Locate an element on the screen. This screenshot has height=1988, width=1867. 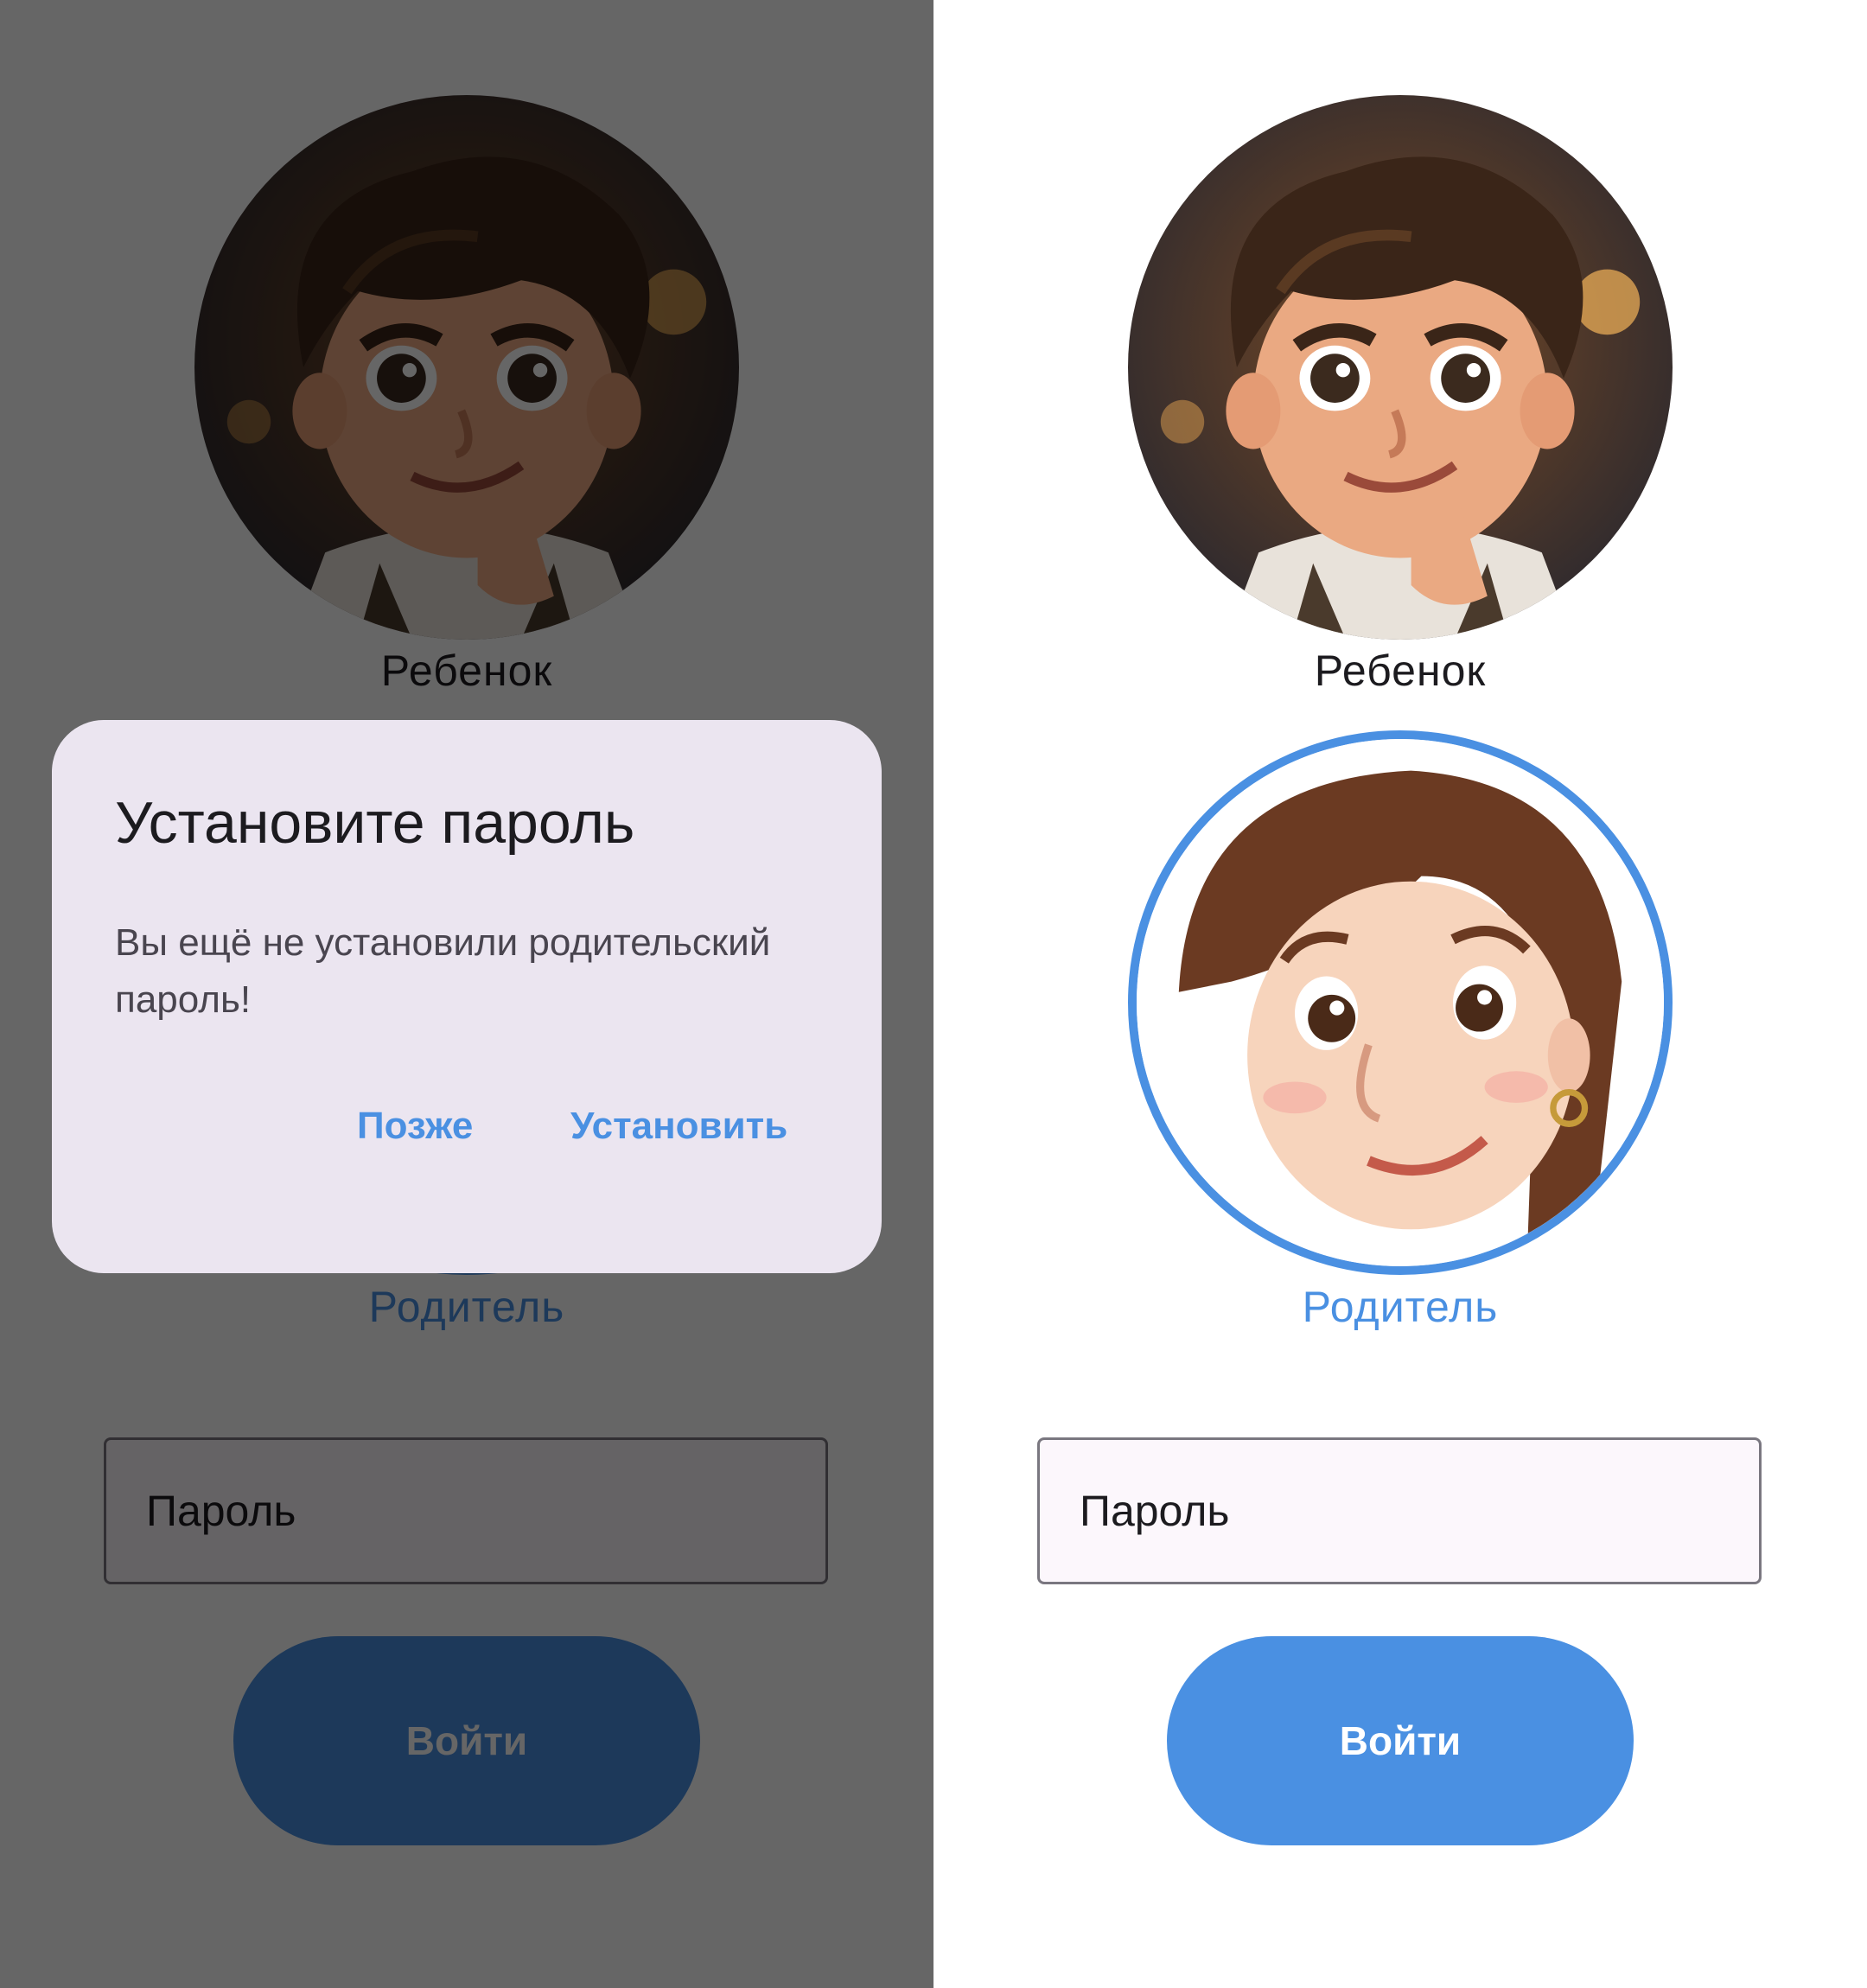
child-name: Ребенок is located at coordinates (1400, 671).